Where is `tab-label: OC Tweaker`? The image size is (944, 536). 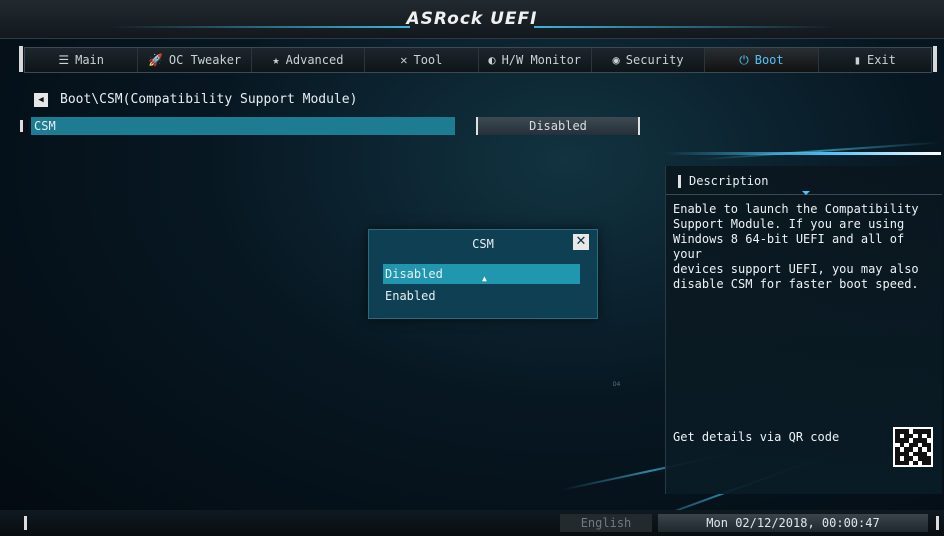
tab-label: OC Tweaker is located at coordinates (205, 60).